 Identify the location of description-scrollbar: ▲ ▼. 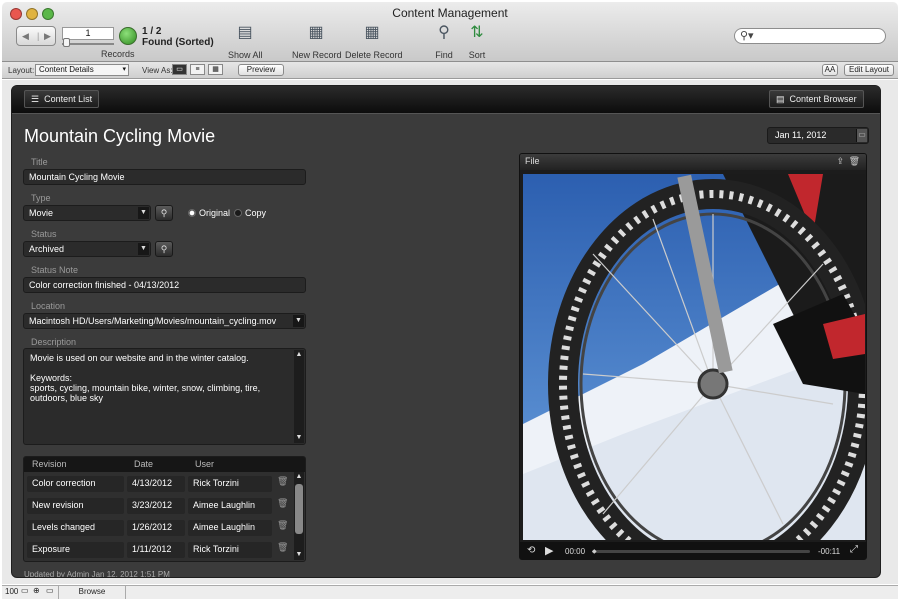
(299, 396).